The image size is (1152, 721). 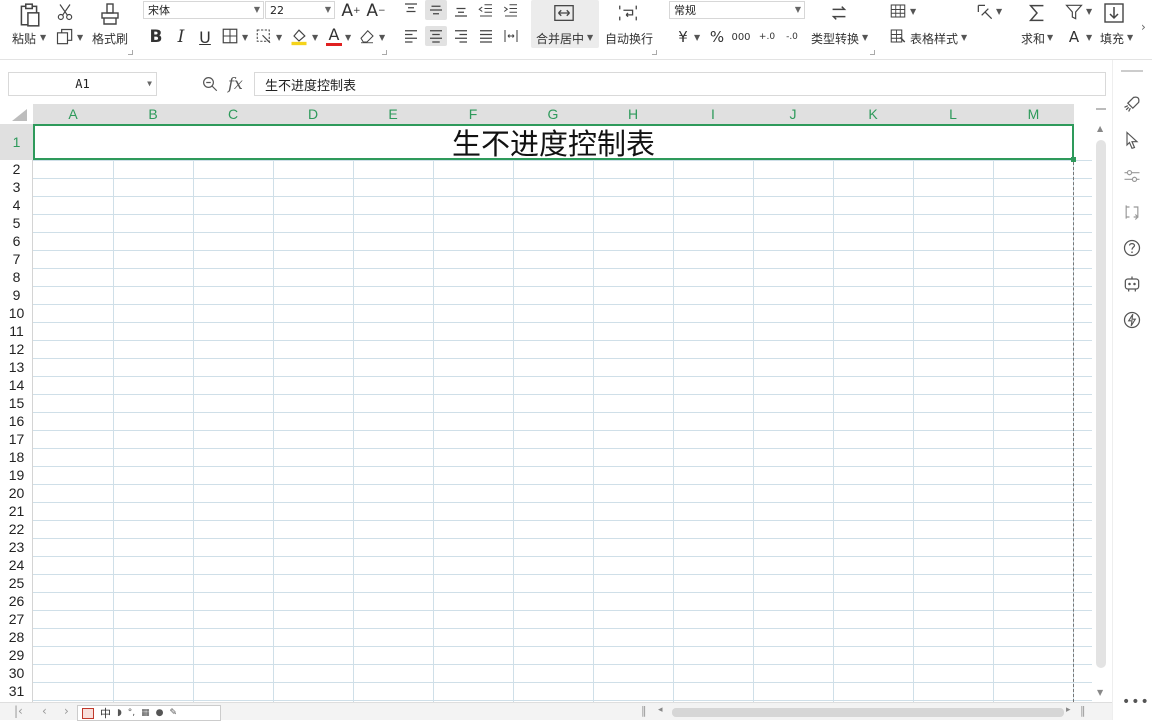 I want to click on help-icon, so click(x=1132, y=248).